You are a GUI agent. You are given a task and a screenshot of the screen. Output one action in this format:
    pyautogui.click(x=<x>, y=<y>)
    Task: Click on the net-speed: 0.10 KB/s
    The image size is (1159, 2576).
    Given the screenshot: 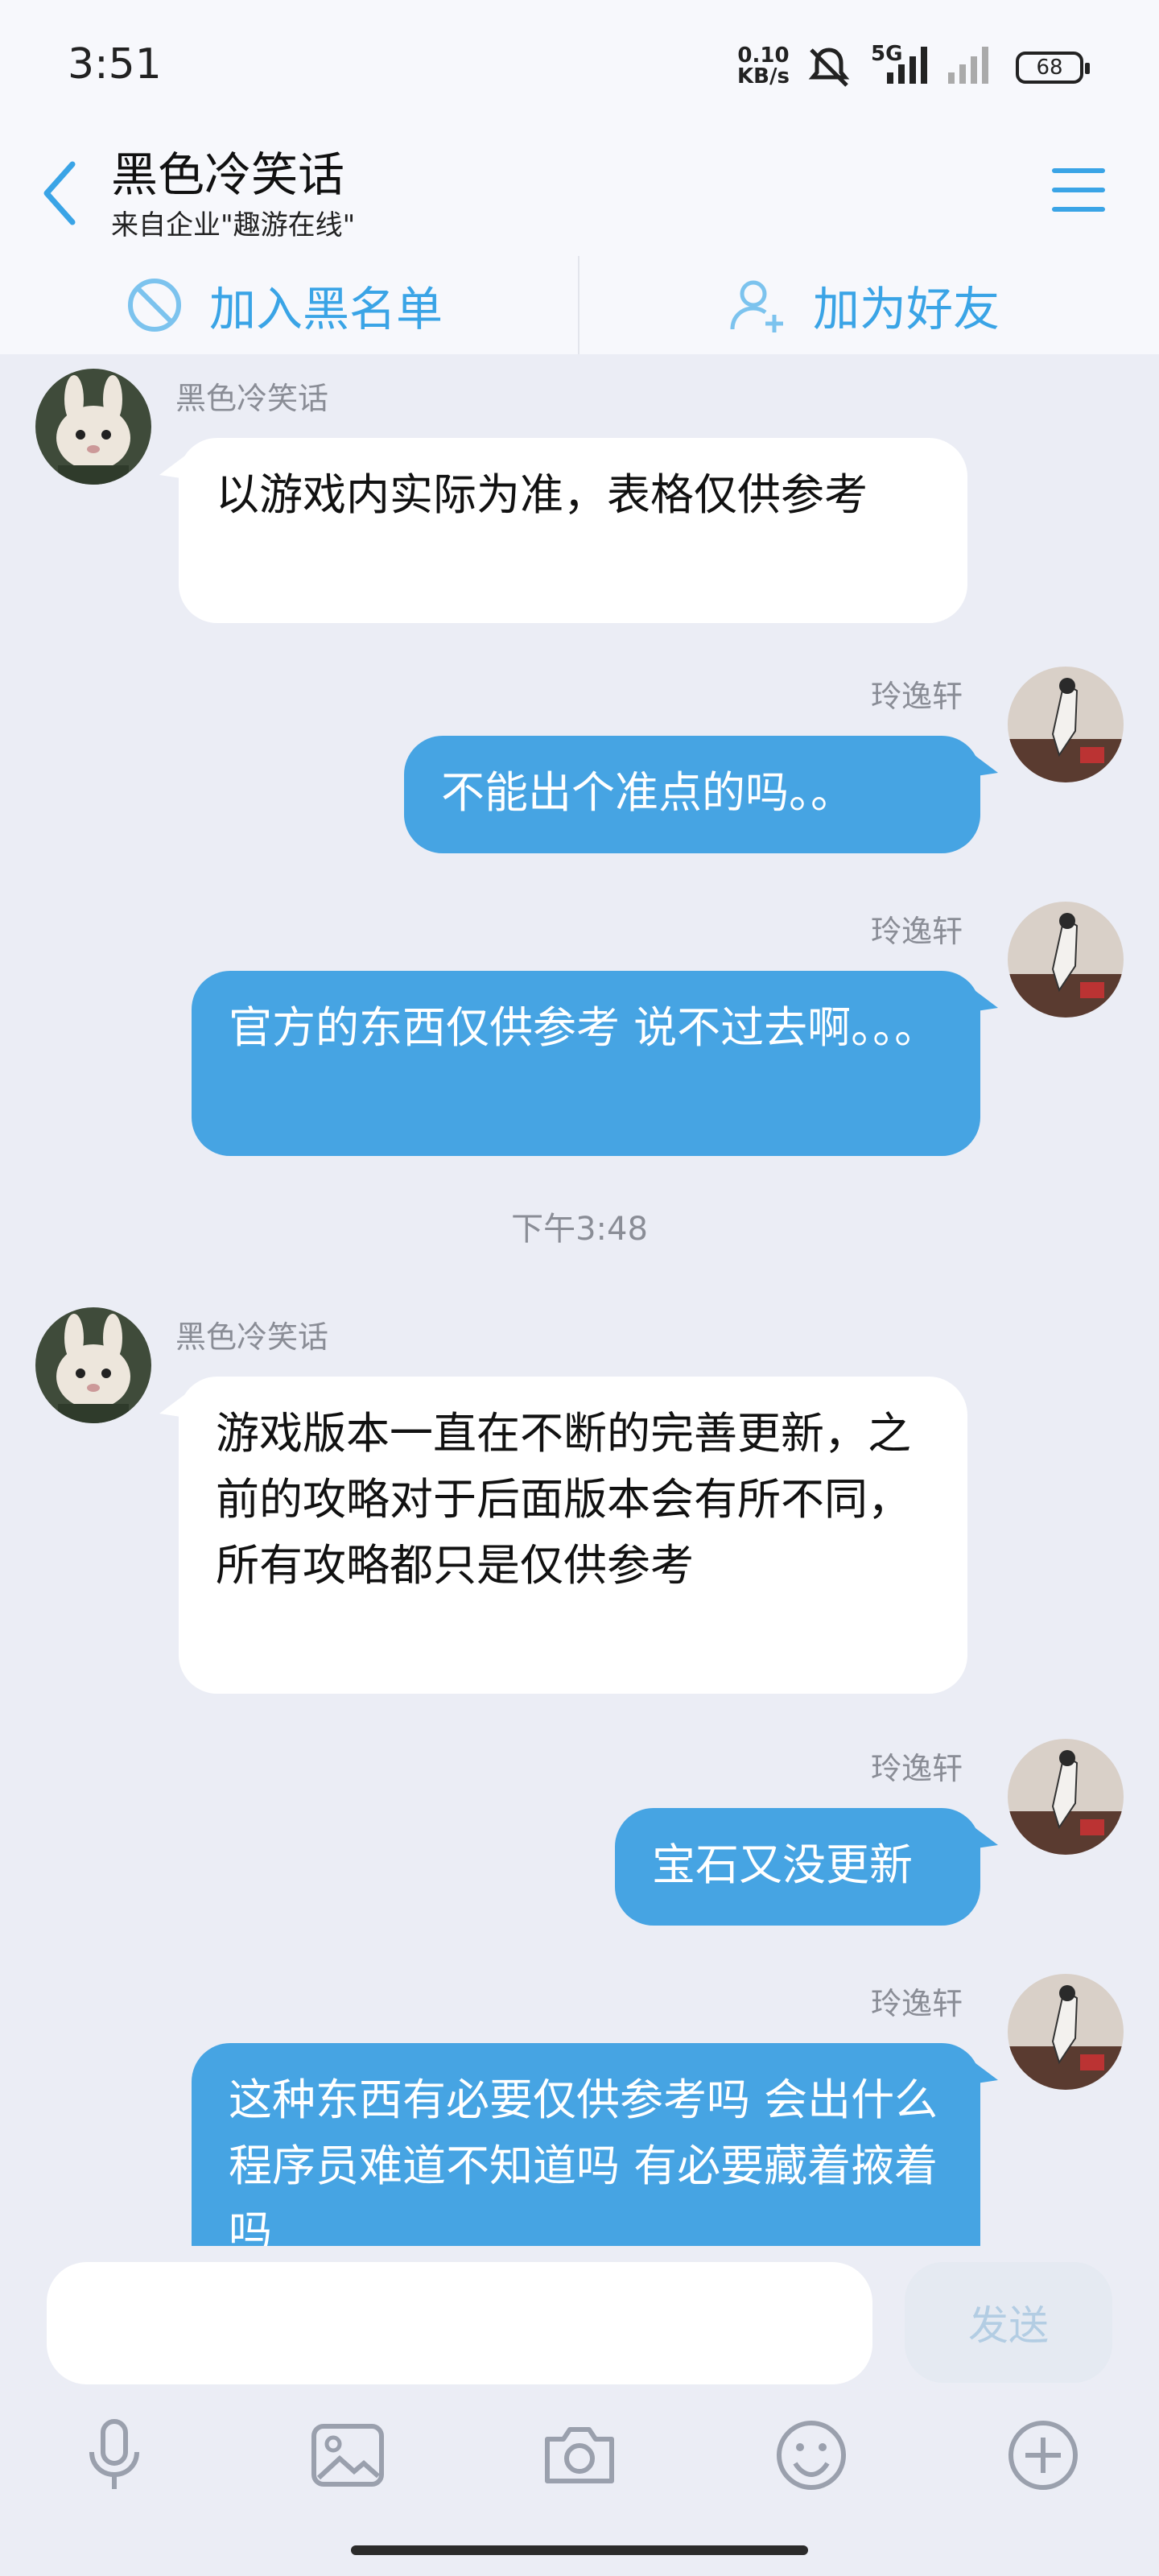 What is the action you would take?
    pyautogui.click(x=763, y=66)
    